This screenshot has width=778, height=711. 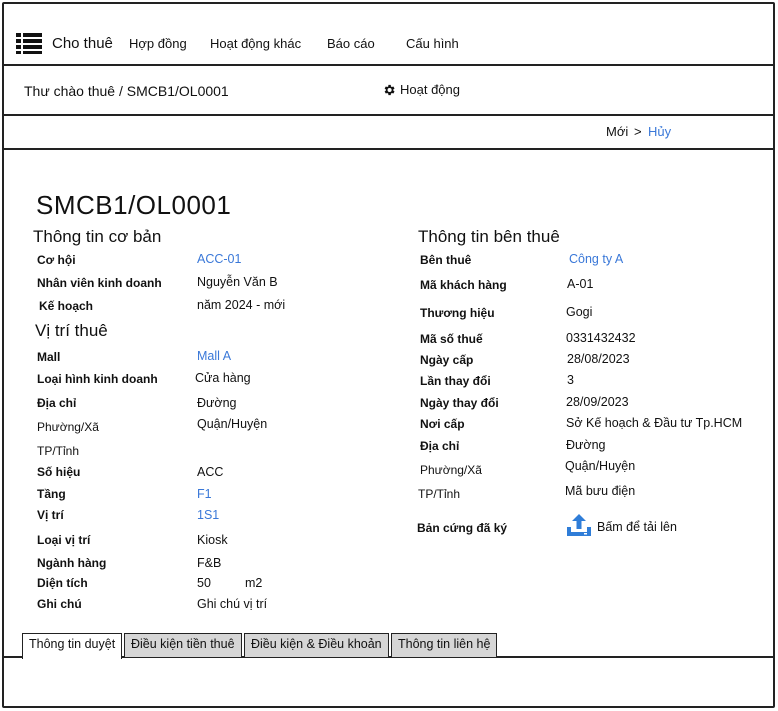 What do you see at coordinates (29, 43) in the screenshot?
I see `list-menu-icon` at bounding box center [29, 43].